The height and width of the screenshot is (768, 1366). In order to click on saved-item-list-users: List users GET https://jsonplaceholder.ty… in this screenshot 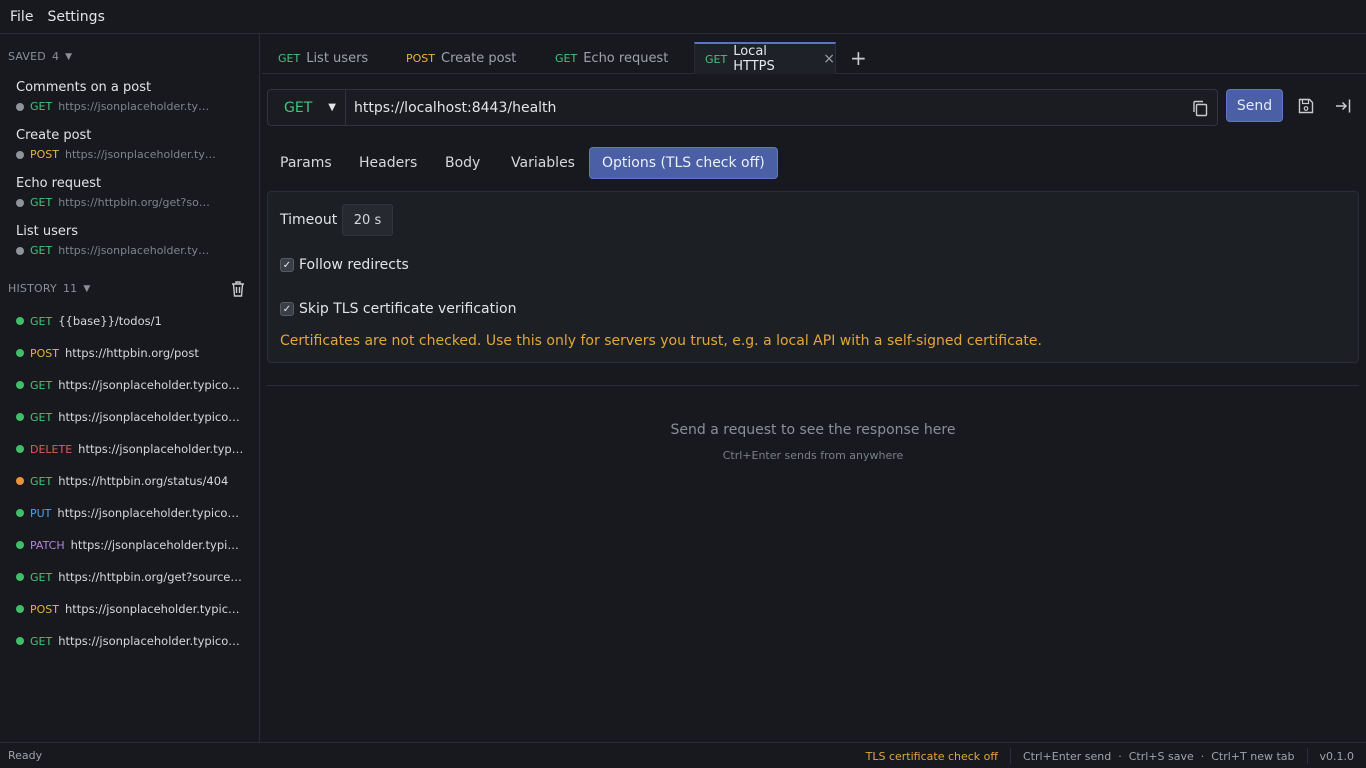, I will do `click(116, 240)`.